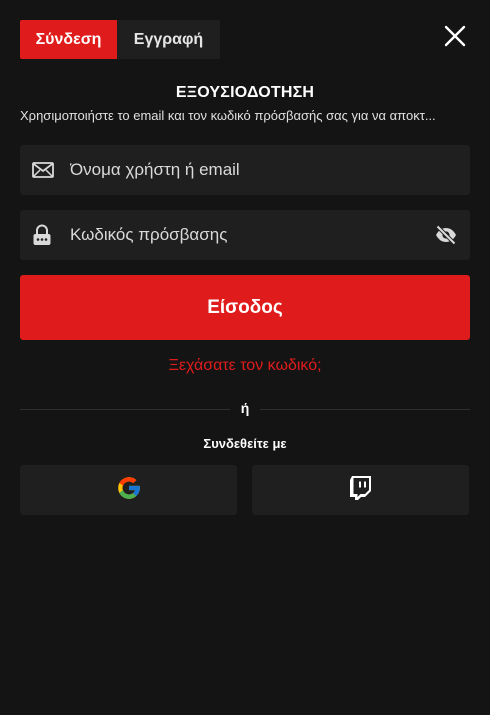 The height and width of the screenshot is (715, 490). I want to click on forgot-password-link: Ξεχάσατε τον κωδικό;, so click(245, 366).